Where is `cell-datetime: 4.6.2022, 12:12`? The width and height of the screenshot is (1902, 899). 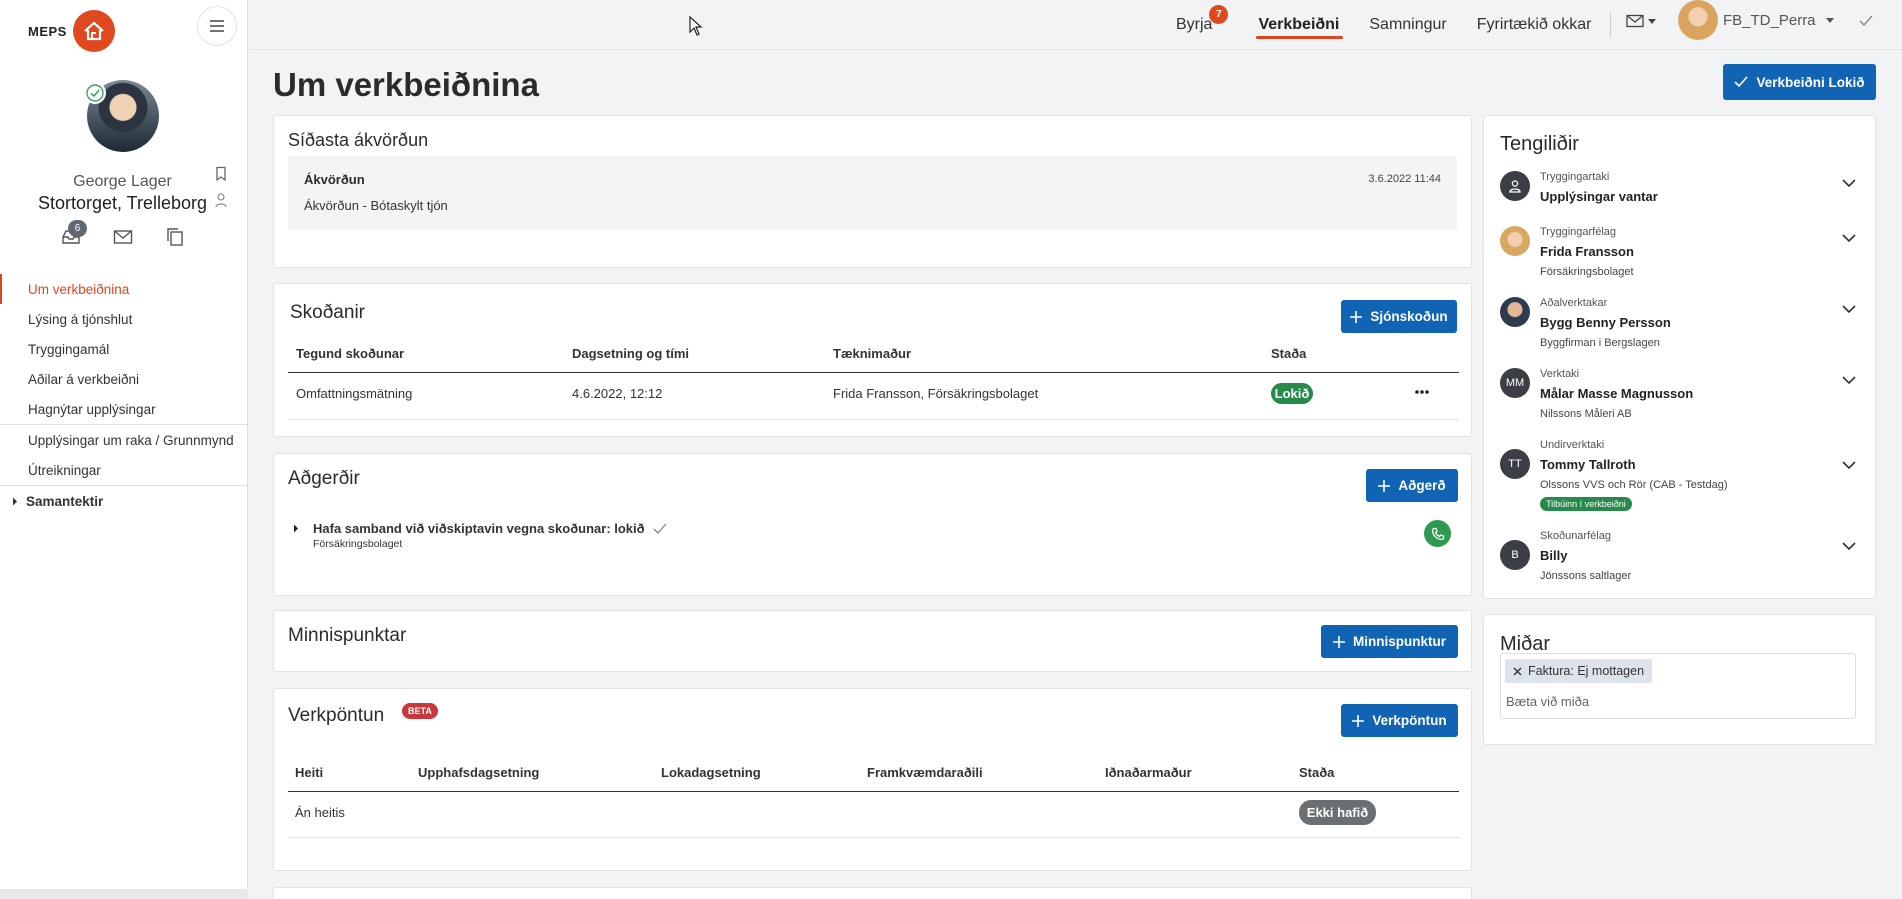 cell-datetime: 4.6.2022, 12:12 is located at coordinates (617, 393).